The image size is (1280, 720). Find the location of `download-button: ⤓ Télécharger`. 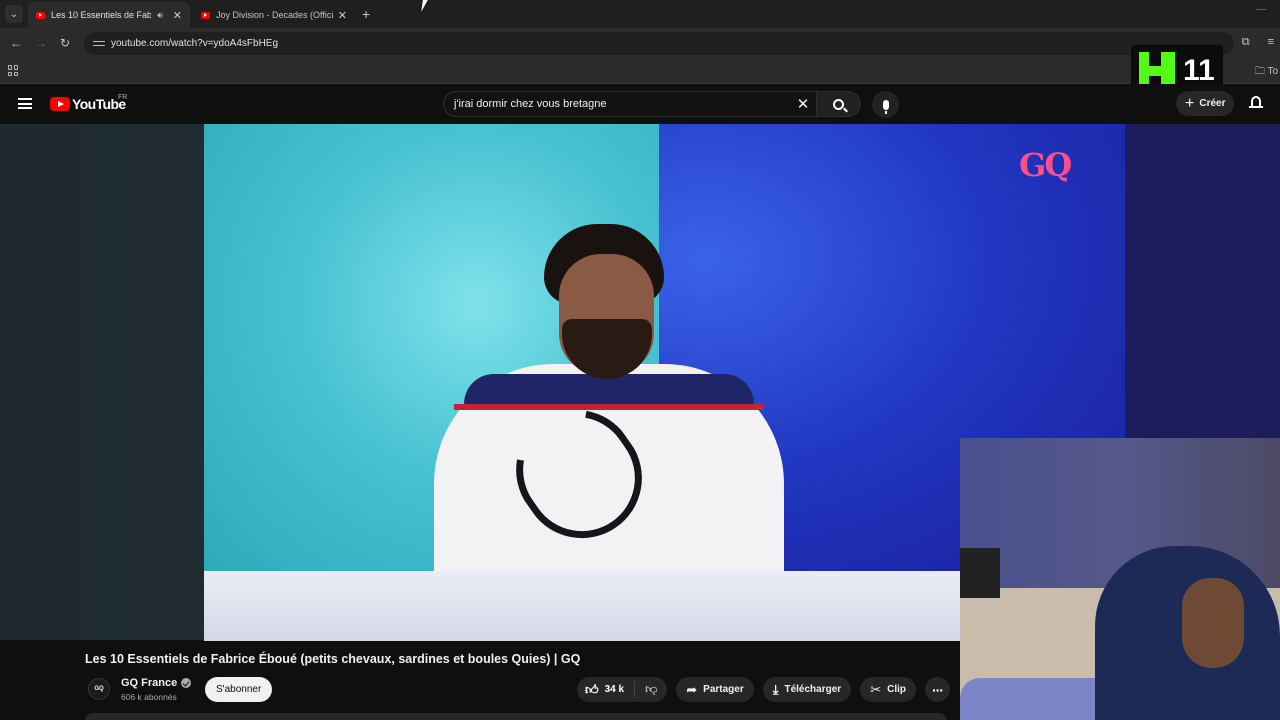

download-button: ⤓ Télécharger is located at coordinates (807, 689).